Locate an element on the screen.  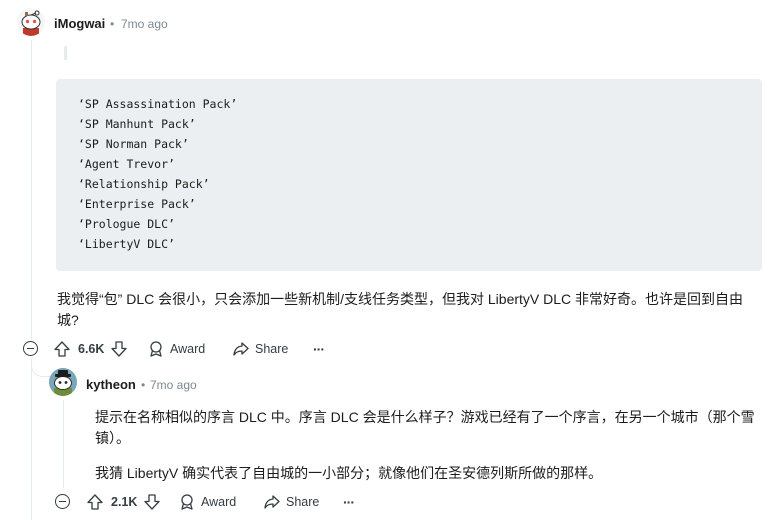
reply-time: 7mo ago is located at coordinates (173, 385).